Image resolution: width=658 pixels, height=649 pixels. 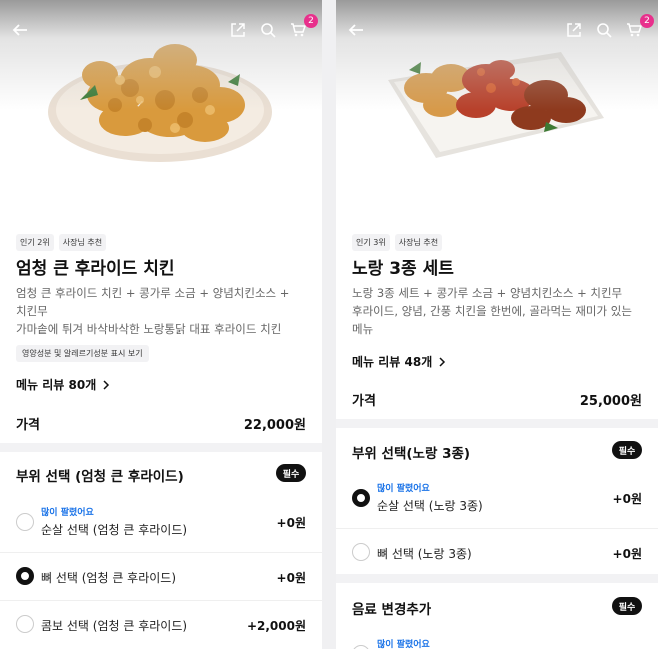 I want to click on option-label: 콤보 선택 (엄청 큰 후라이드), so click(x=114, y=626).